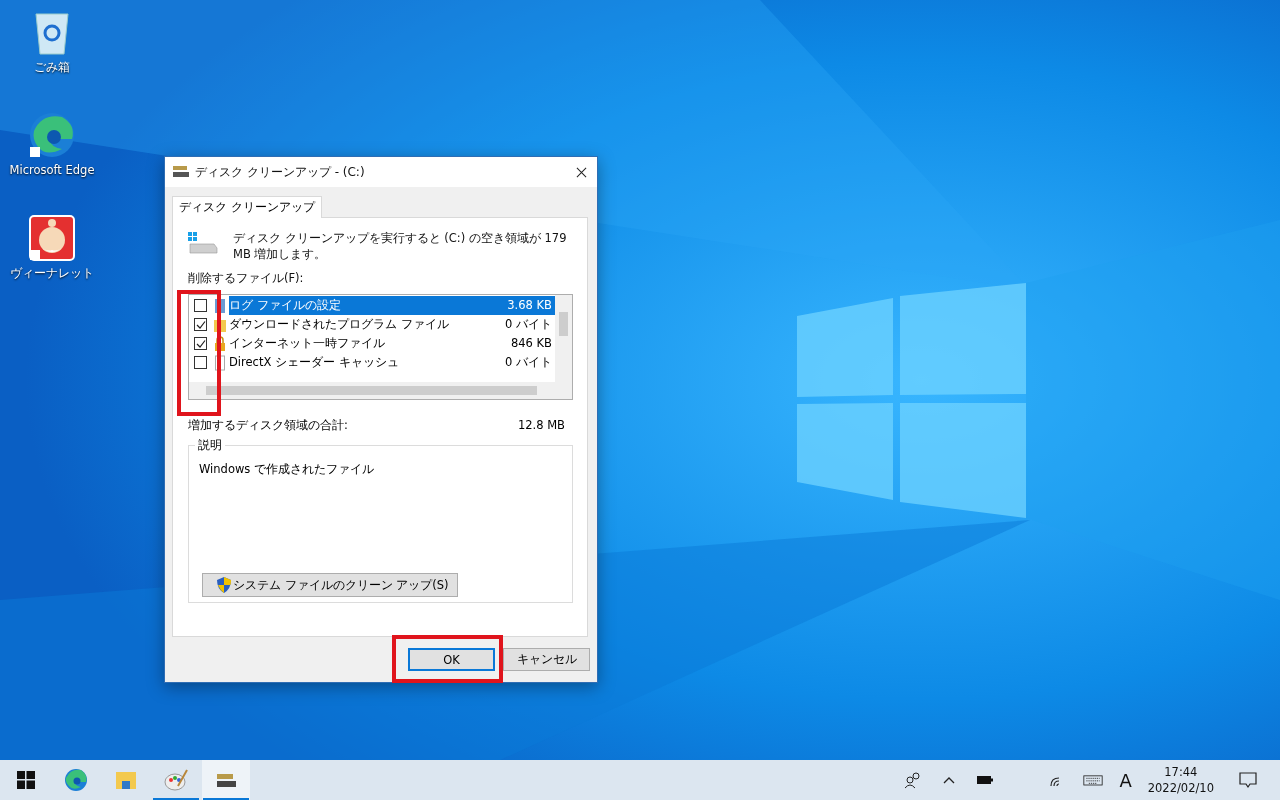 The width and height of the screenshot is (1280, 800). Describe the element at coordinates (451, 659) in the screenshot. I see `ok-button: OK` at that location.